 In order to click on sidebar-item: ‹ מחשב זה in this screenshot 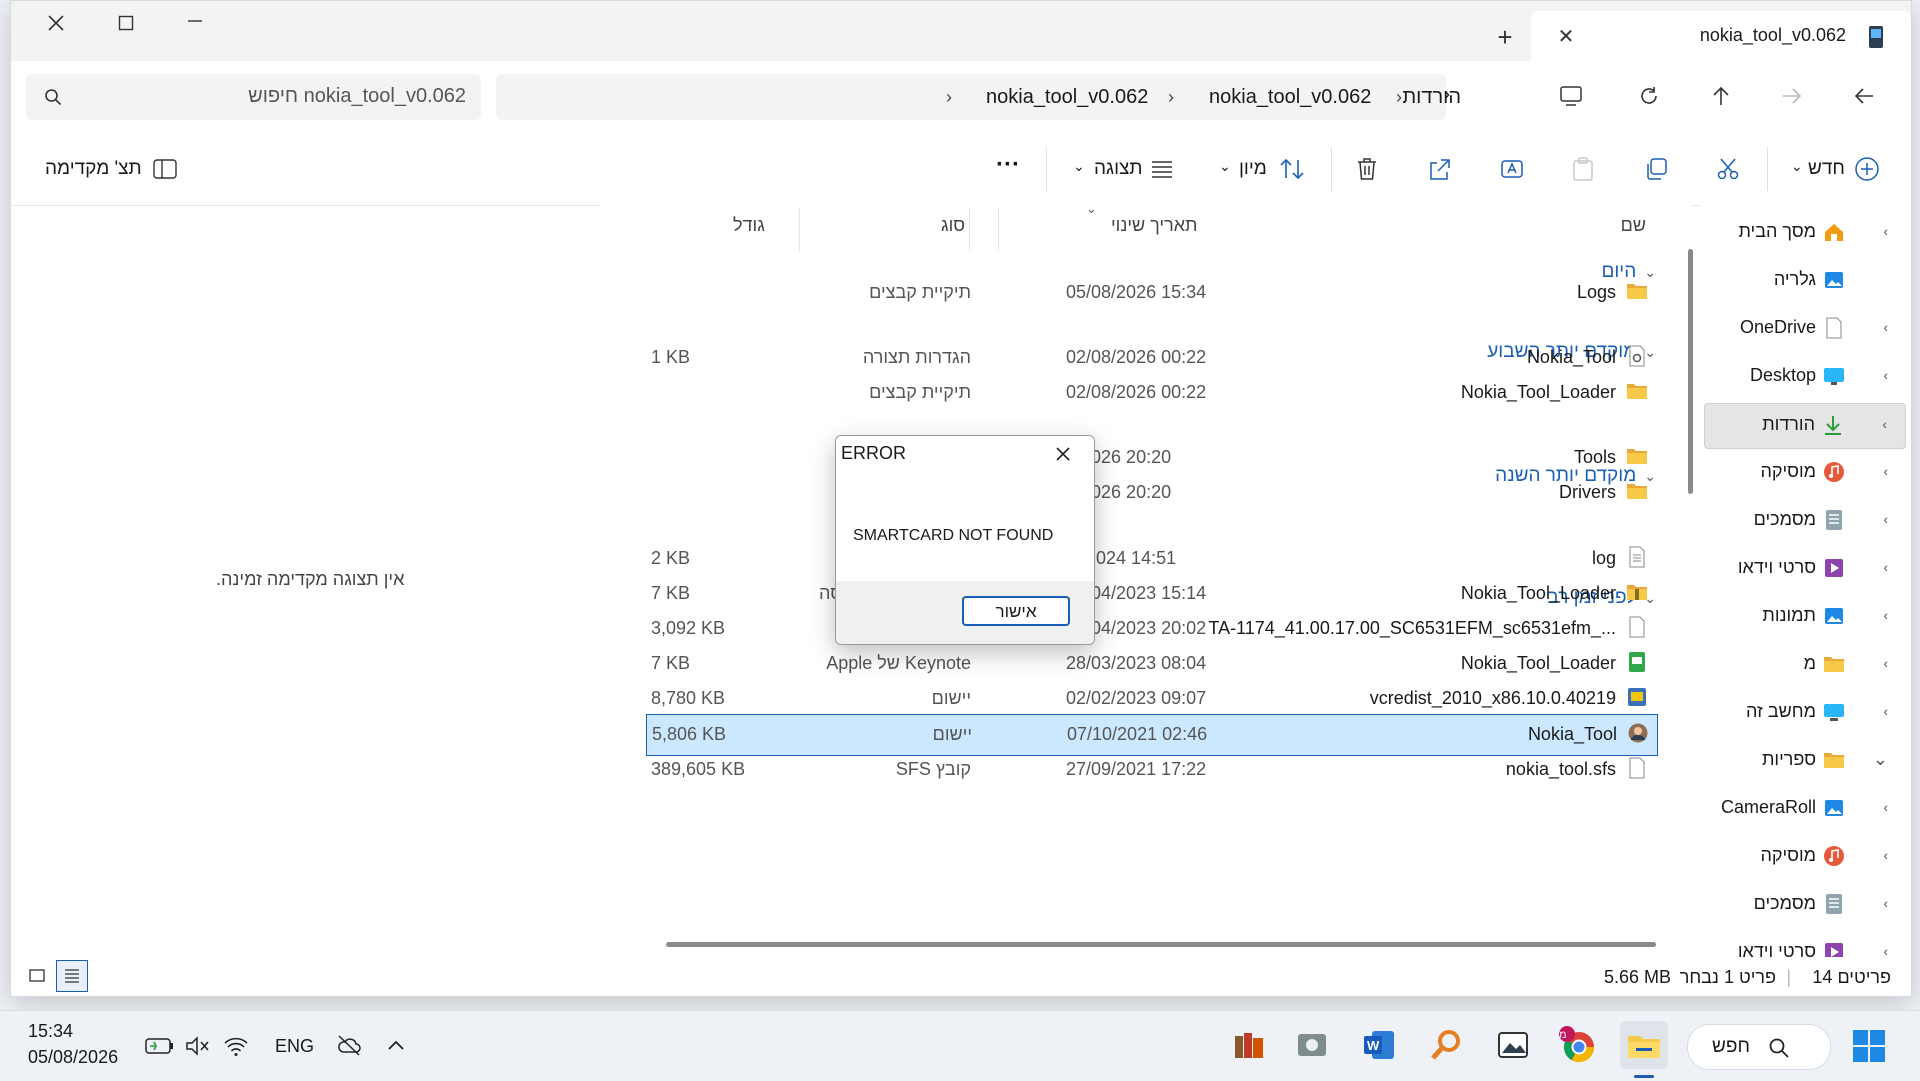, I will do `click(1806, 713)`.